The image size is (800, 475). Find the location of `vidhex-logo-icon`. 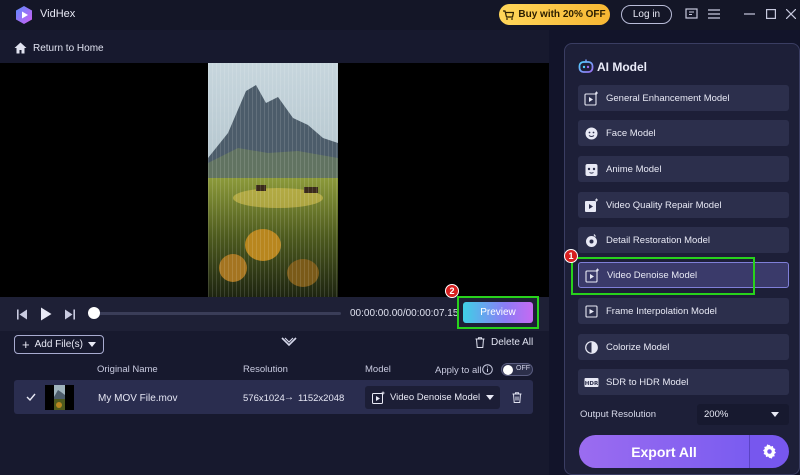

vidhex-logo-icon is located at coordinates (24, 15).